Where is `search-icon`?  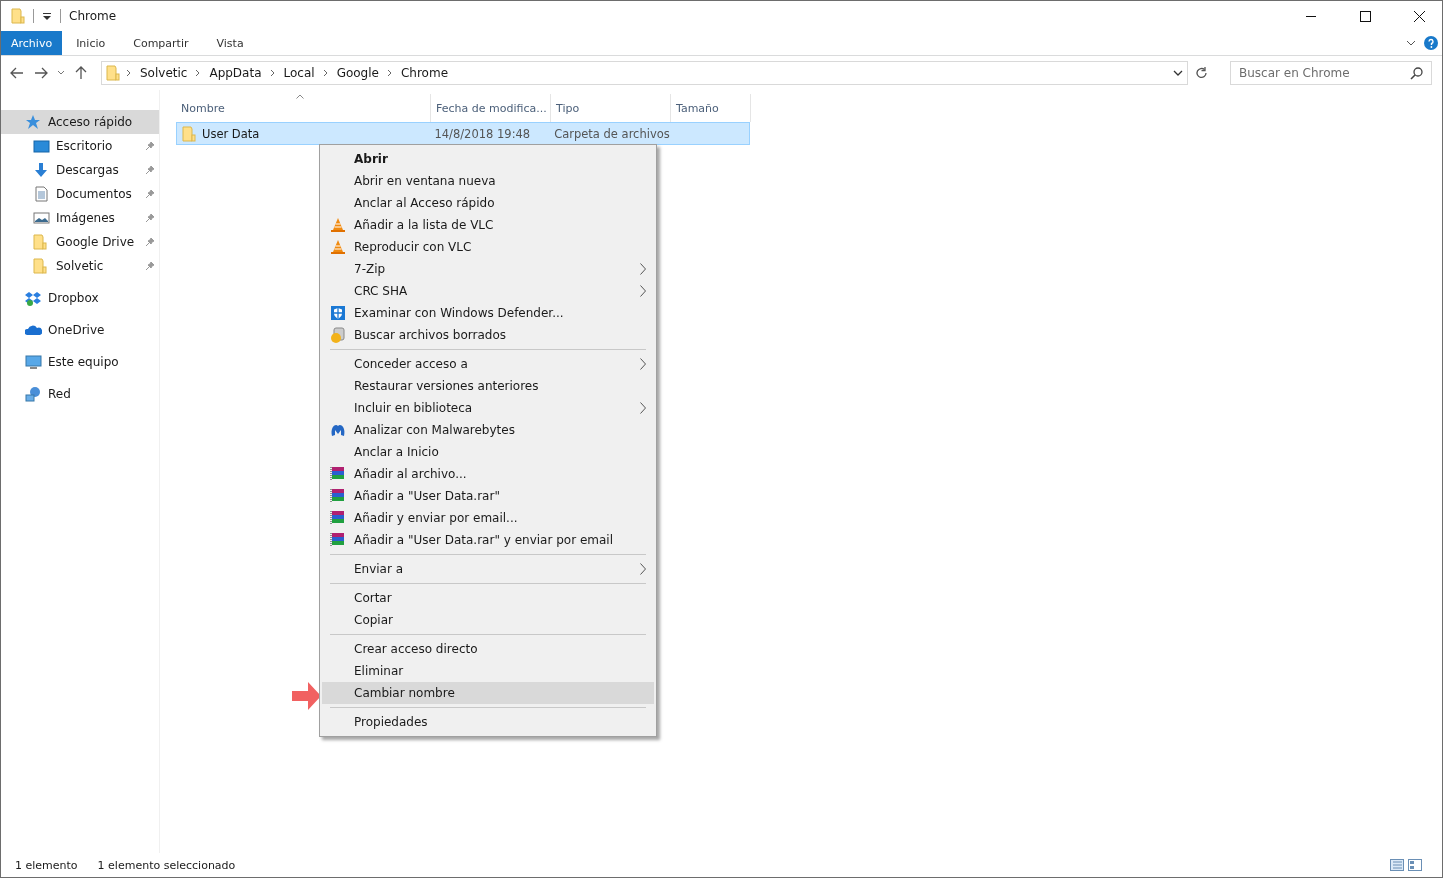 search-icon is located at coordinates (1417, 73).